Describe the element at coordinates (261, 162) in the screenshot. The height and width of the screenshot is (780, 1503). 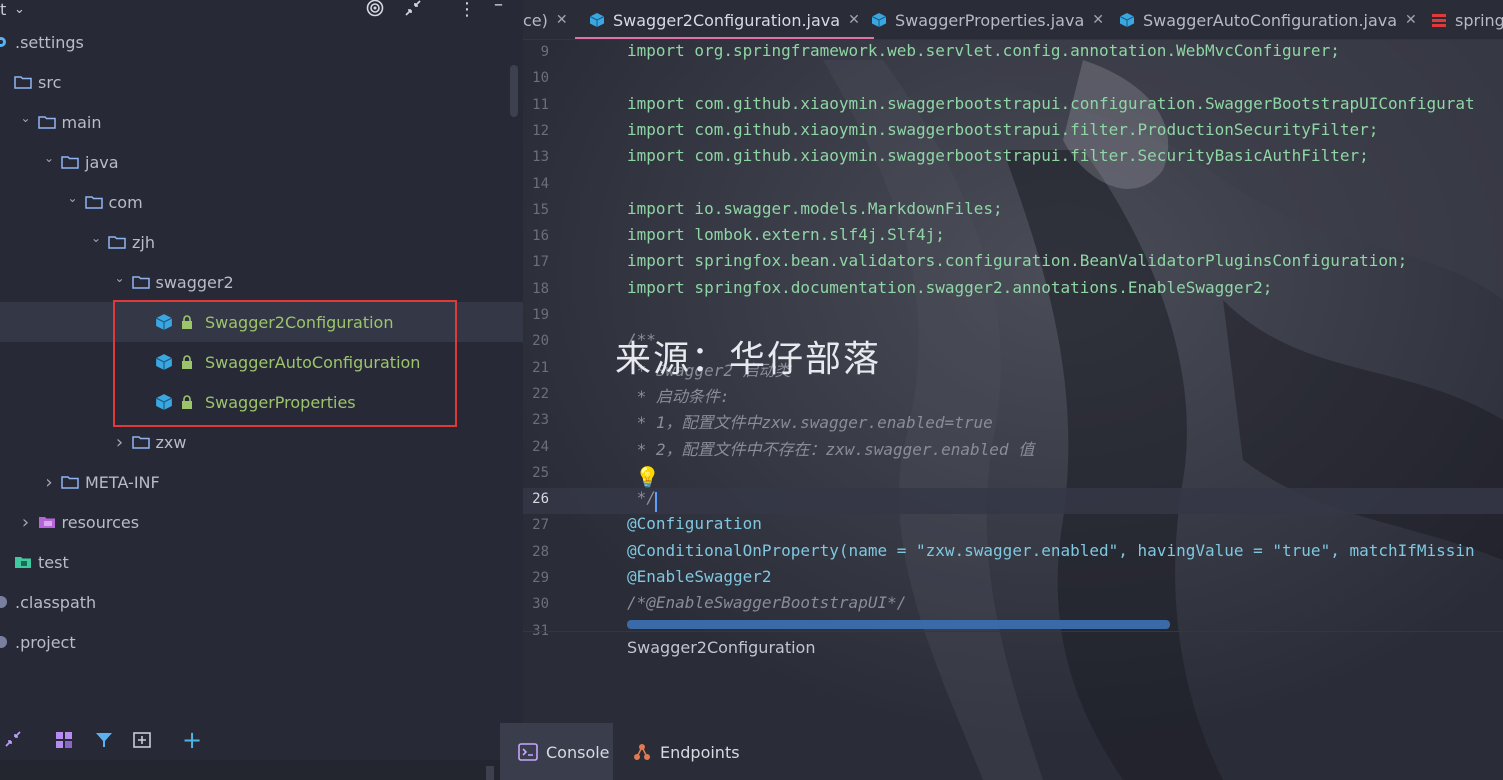
I see `tree-item-java: ⌄ java` at that location.